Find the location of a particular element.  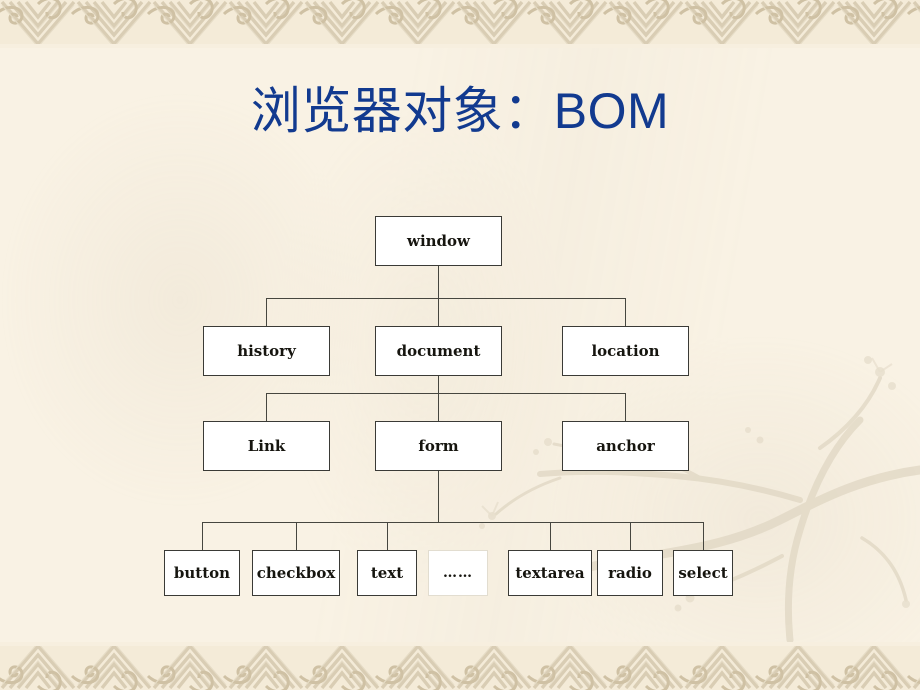

tree-node-history: history is located at coordinates (266, 351).